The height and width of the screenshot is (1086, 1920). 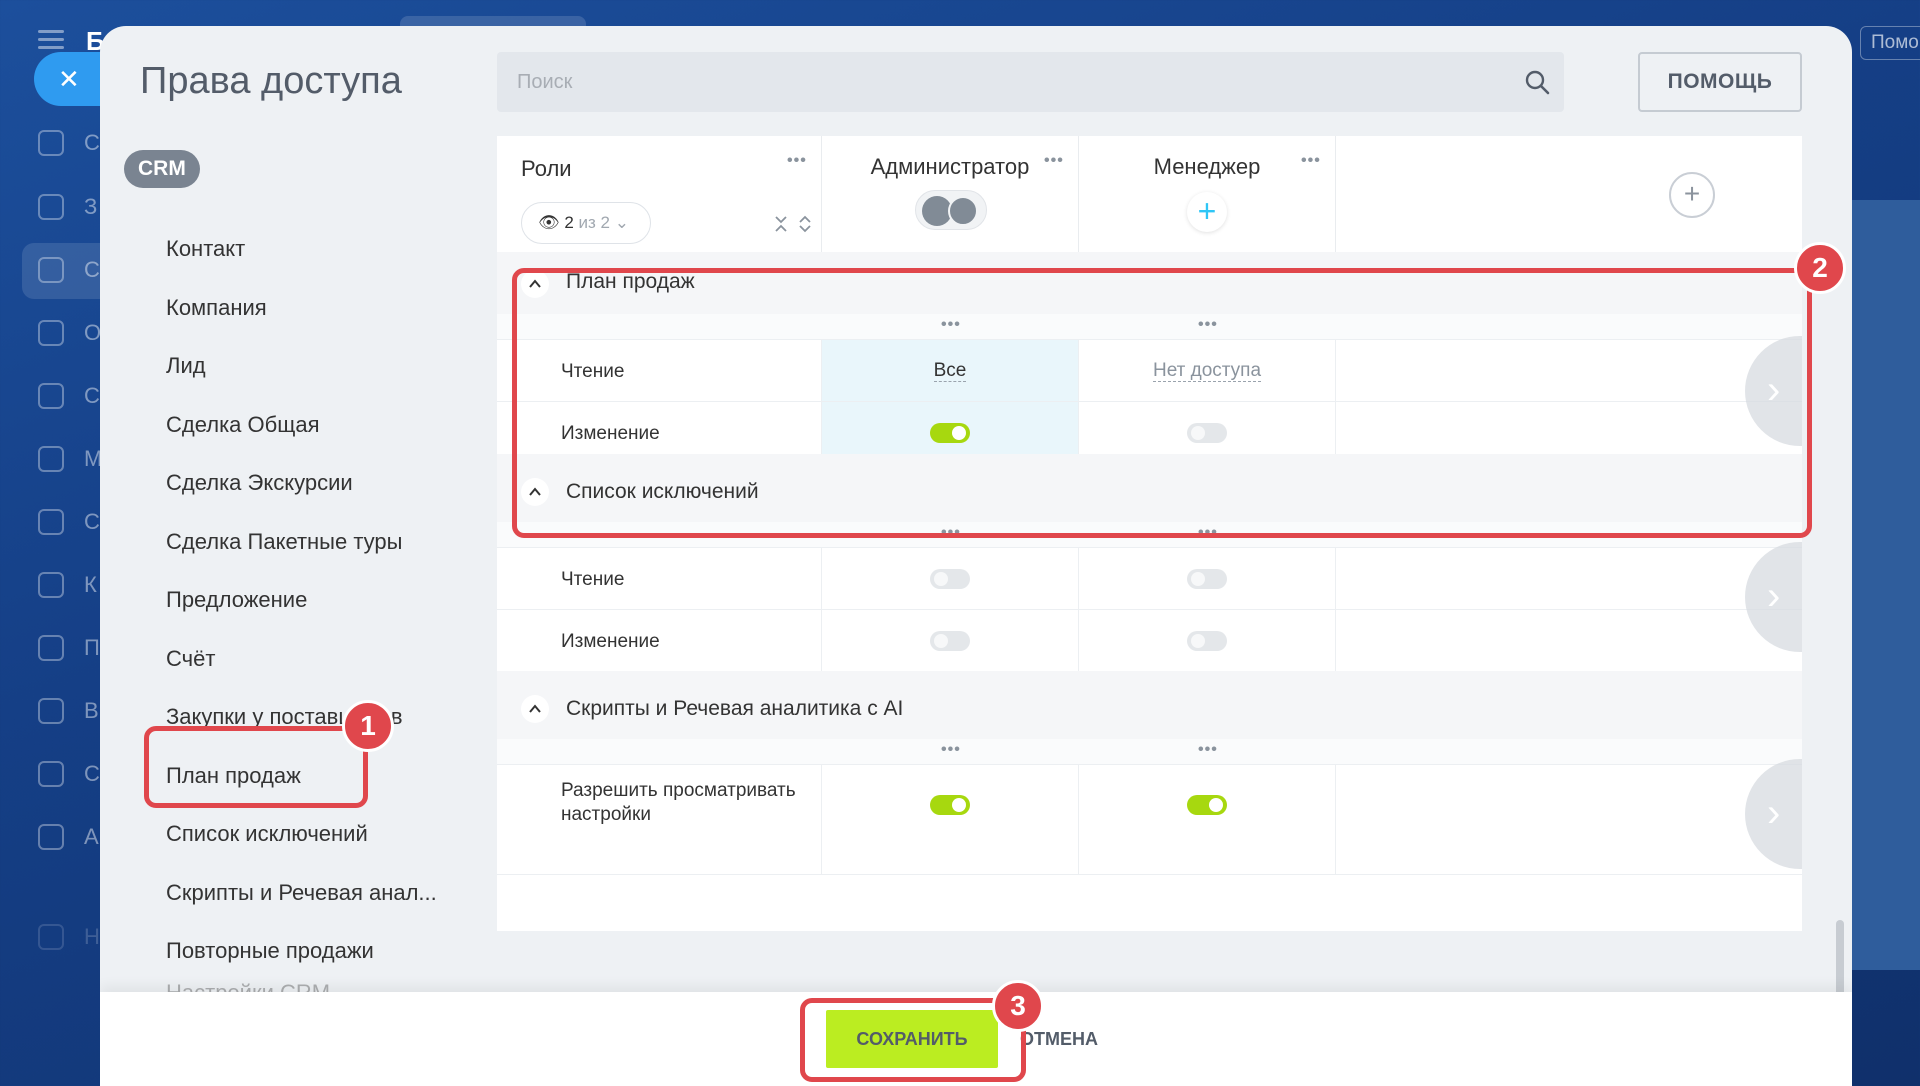 What do you see at coordinates (1149, 820) in the screenshot?
I see `permission-row: Разрешить просматривать настройки` at bounding box center [1149, 820].